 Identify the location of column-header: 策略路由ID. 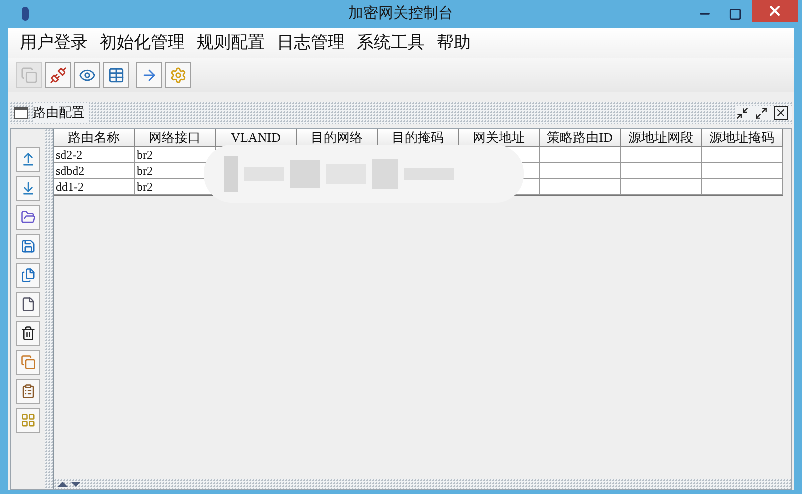
(580, 138).